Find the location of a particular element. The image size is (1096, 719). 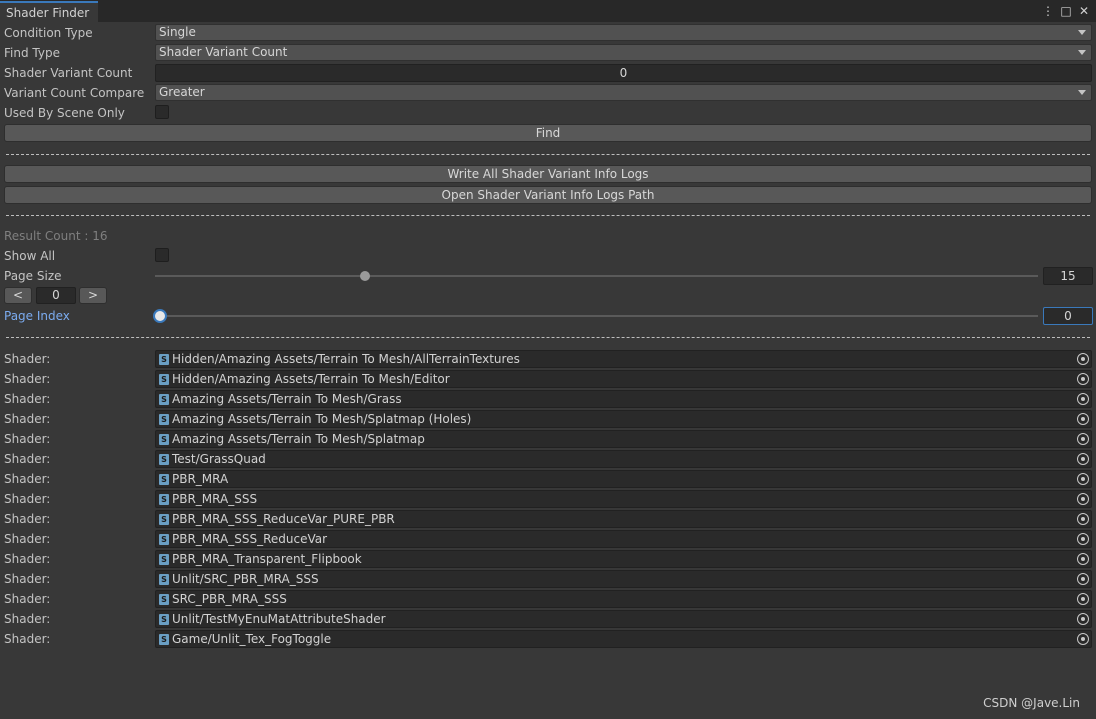

page-size-slider-handle is located at coordinates (365, 276).